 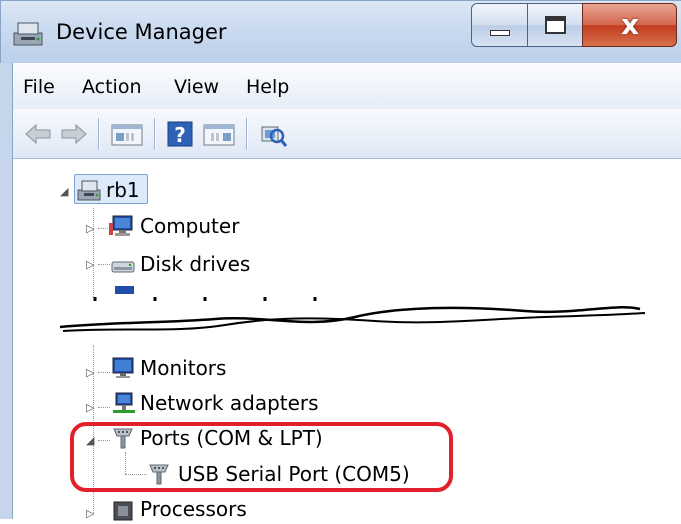 I want to click on menu-view: View, so click(x=196, y=87).